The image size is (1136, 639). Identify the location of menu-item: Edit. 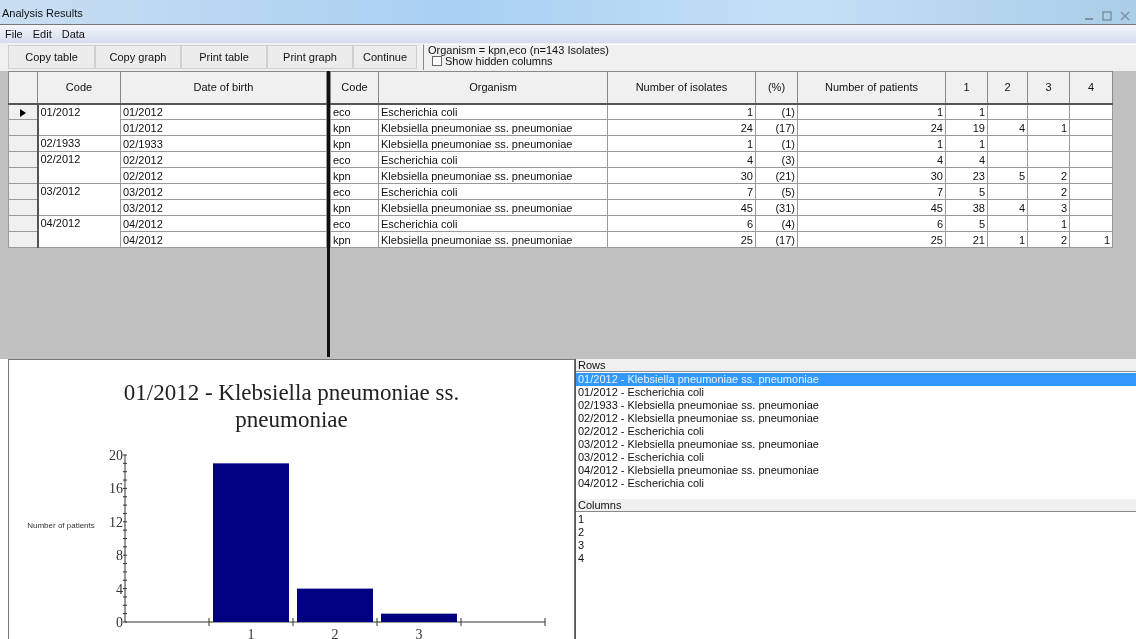
(42, 34).